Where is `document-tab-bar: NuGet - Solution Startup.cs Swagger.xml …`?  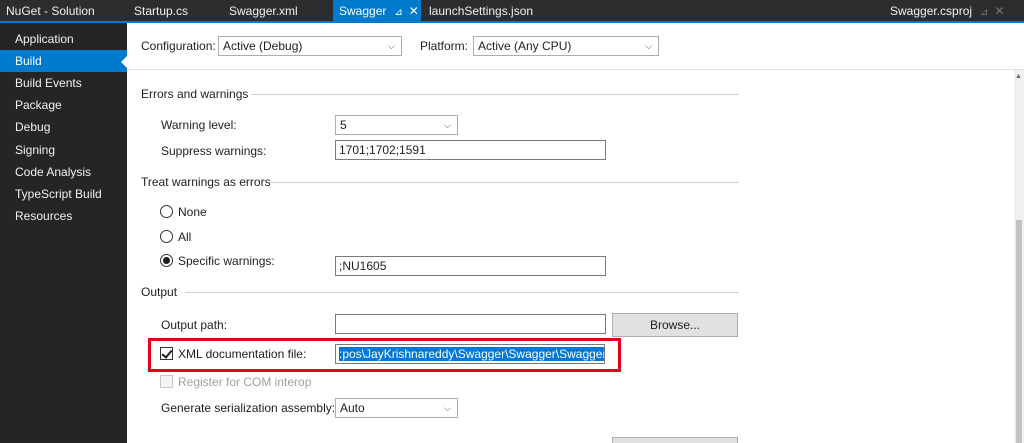 document-tab-bar: NuGet - Solution Startup.cs Swagger.xml … is located at coordinates (512, 11).